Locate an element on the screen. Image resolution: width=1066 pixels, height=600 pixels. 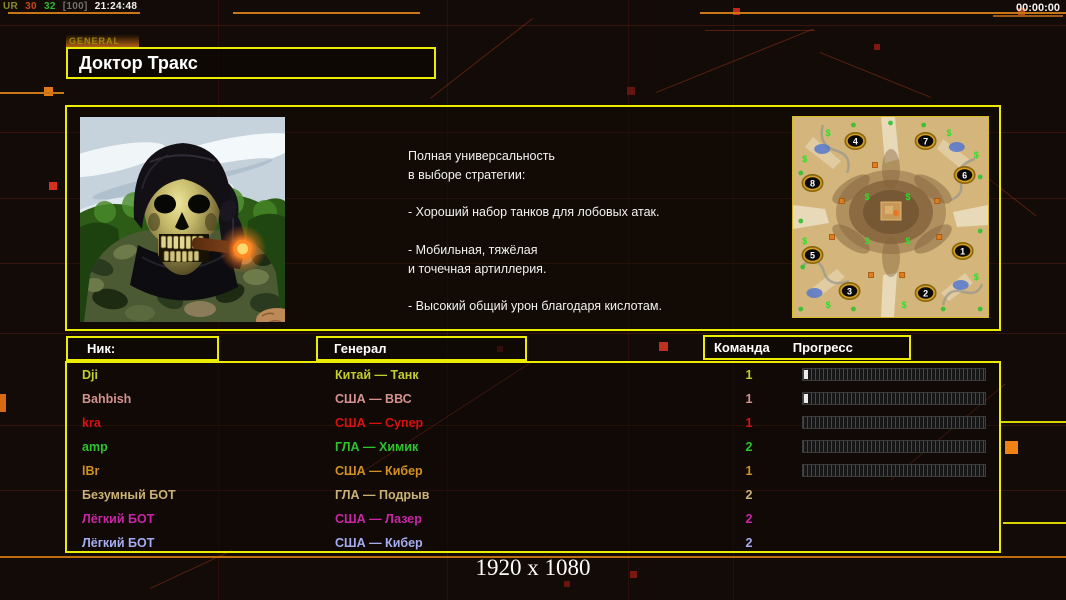
player-nick: Dji is located at coordinates (90, 375).